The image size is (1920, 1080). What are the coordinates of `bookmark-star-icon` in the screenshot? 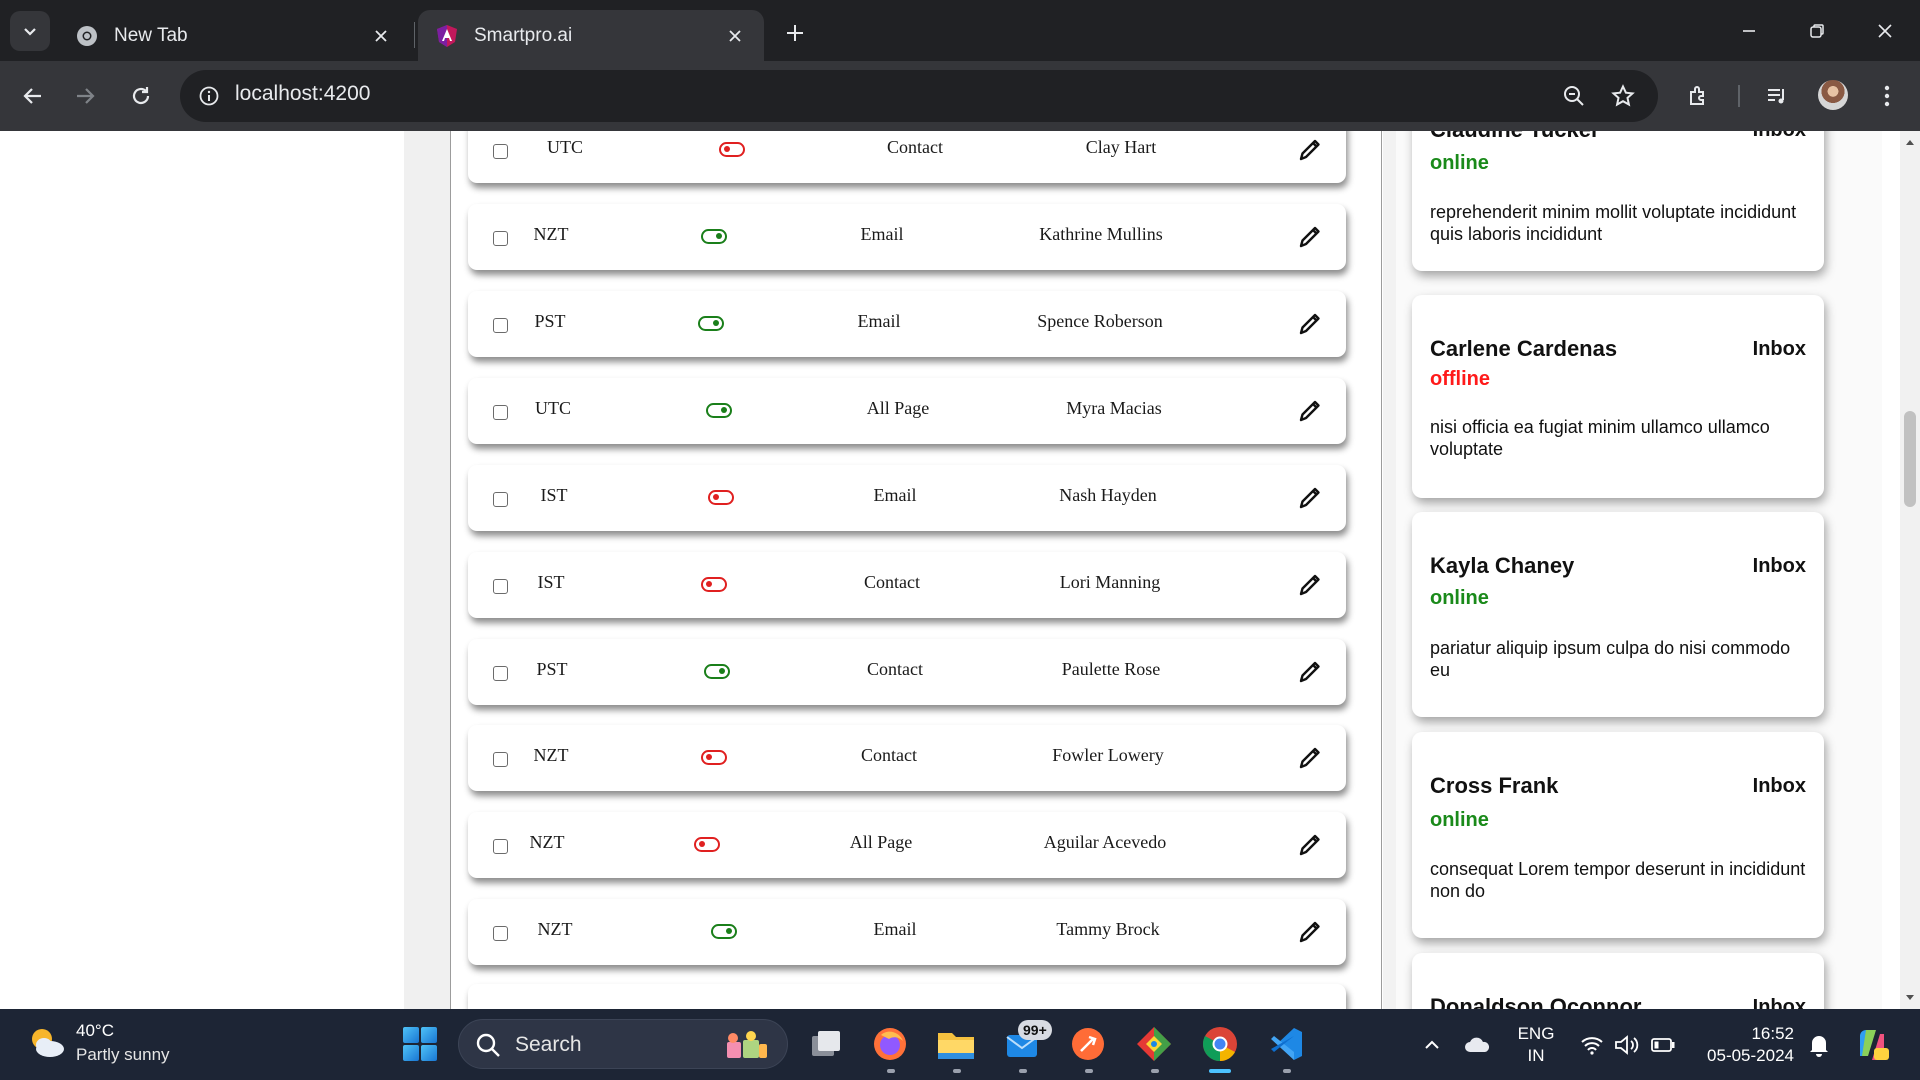 It's located at (1623, 96).